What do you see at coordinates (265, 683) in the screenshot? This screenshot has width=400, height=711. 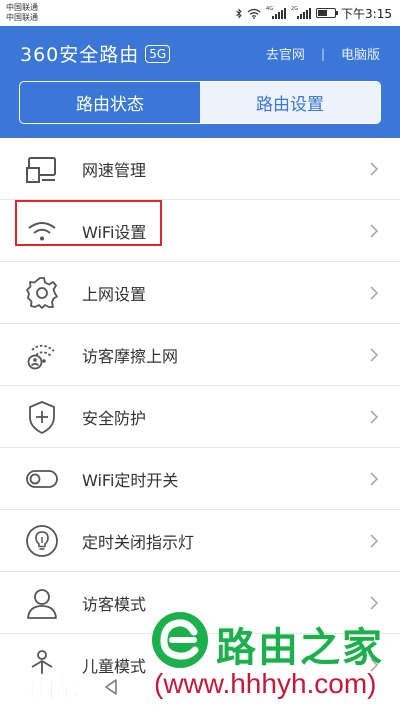 I see `watermark-url: (www.hhhyh.com)` at bounding box center [265, 683].